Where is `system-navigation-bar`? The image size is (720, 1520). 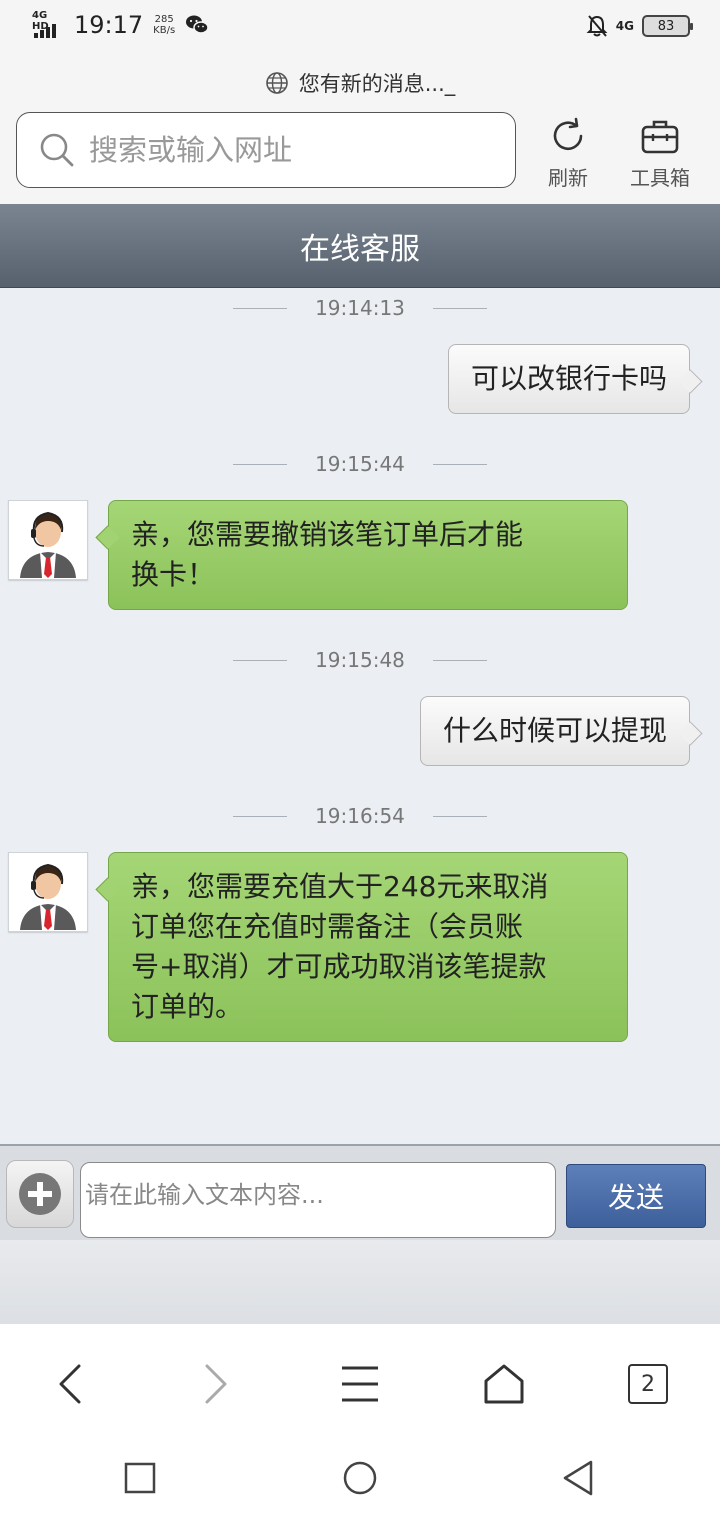
system-navigation-bar is located at coordinates (360, 1477).